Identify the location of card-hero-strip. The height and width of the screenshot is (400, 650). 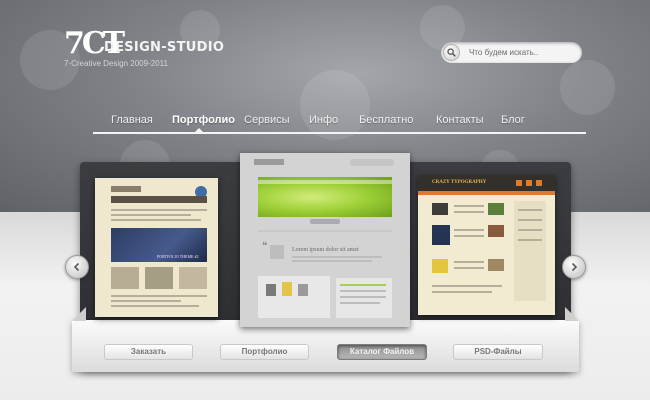
(325, 182).